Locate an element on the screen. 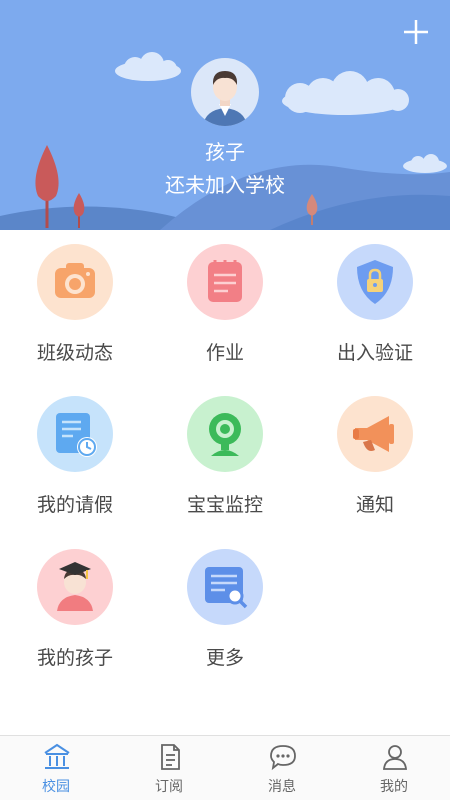 The width and height of the screenshot is (450, 800). tab-mine: 我的 is located at coordinates (394, 768).